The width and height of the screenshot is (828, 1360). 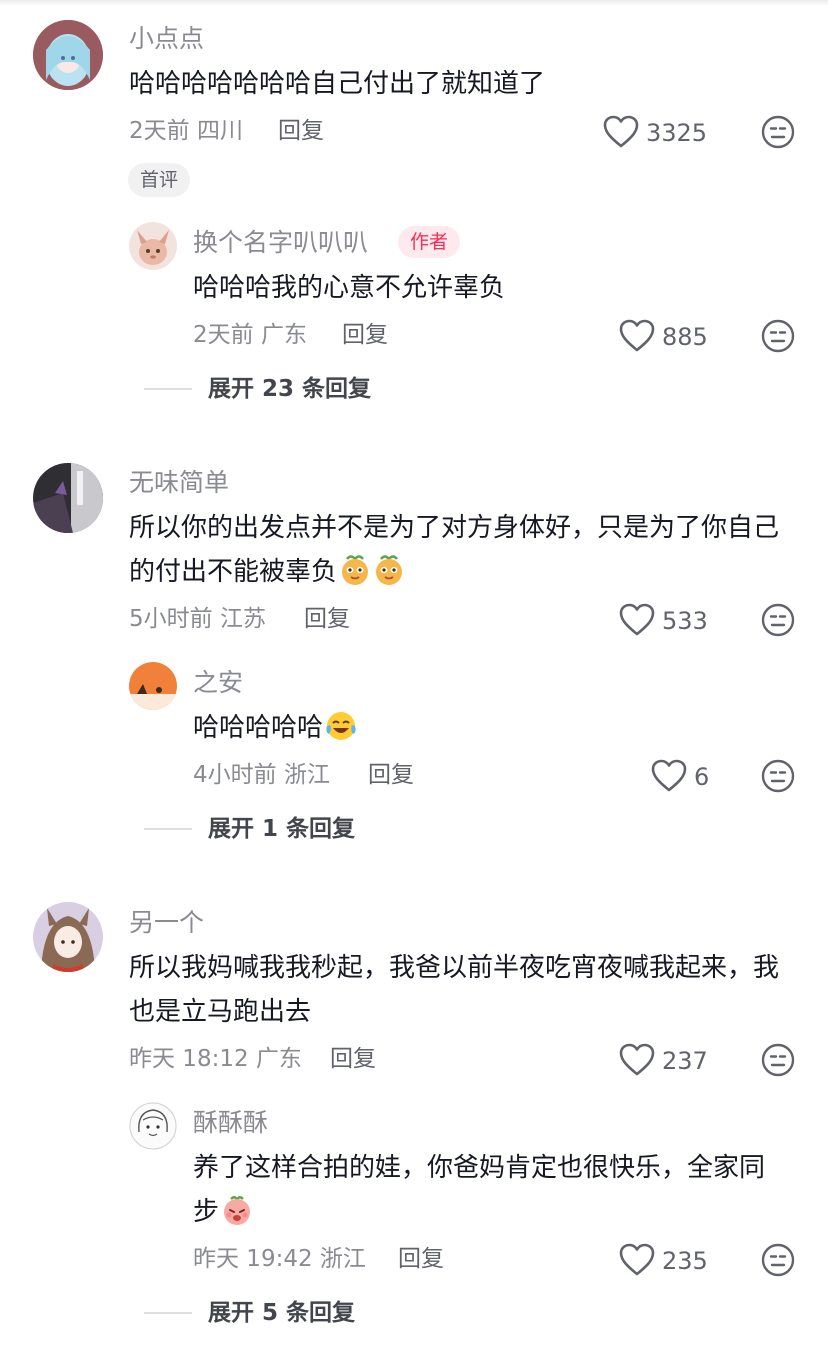 What do you see at coordinates (166, 923) in the screenshot?
I see `comment-username: 另一个` at bounding box center [166, 923].